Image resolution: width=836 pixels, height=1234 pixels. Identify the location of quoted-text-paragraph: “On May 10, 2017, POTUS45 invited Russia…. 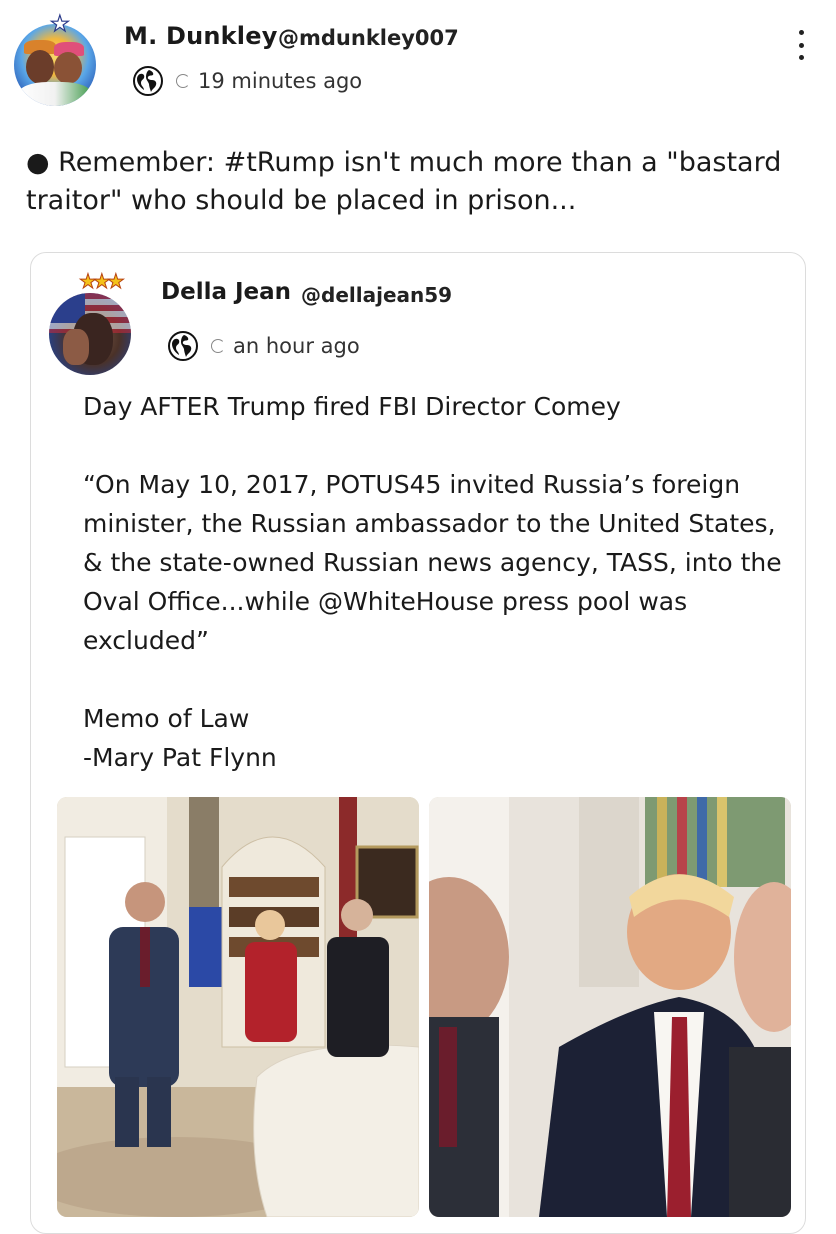
(432, 562).